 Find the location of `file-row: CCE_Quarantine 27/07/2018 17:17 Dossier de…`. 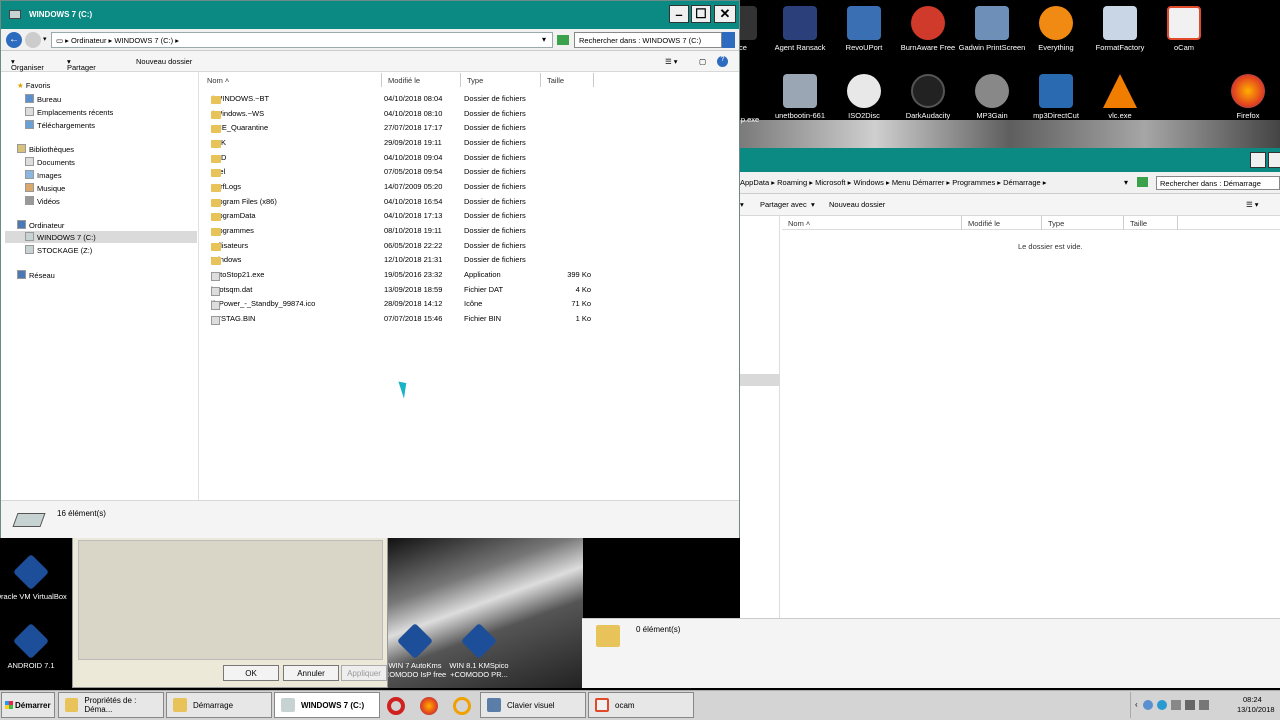

file-row: CCE_Quarantine 27/07/2018 17:17 Dossier de… is located at coordinates (401, 128).